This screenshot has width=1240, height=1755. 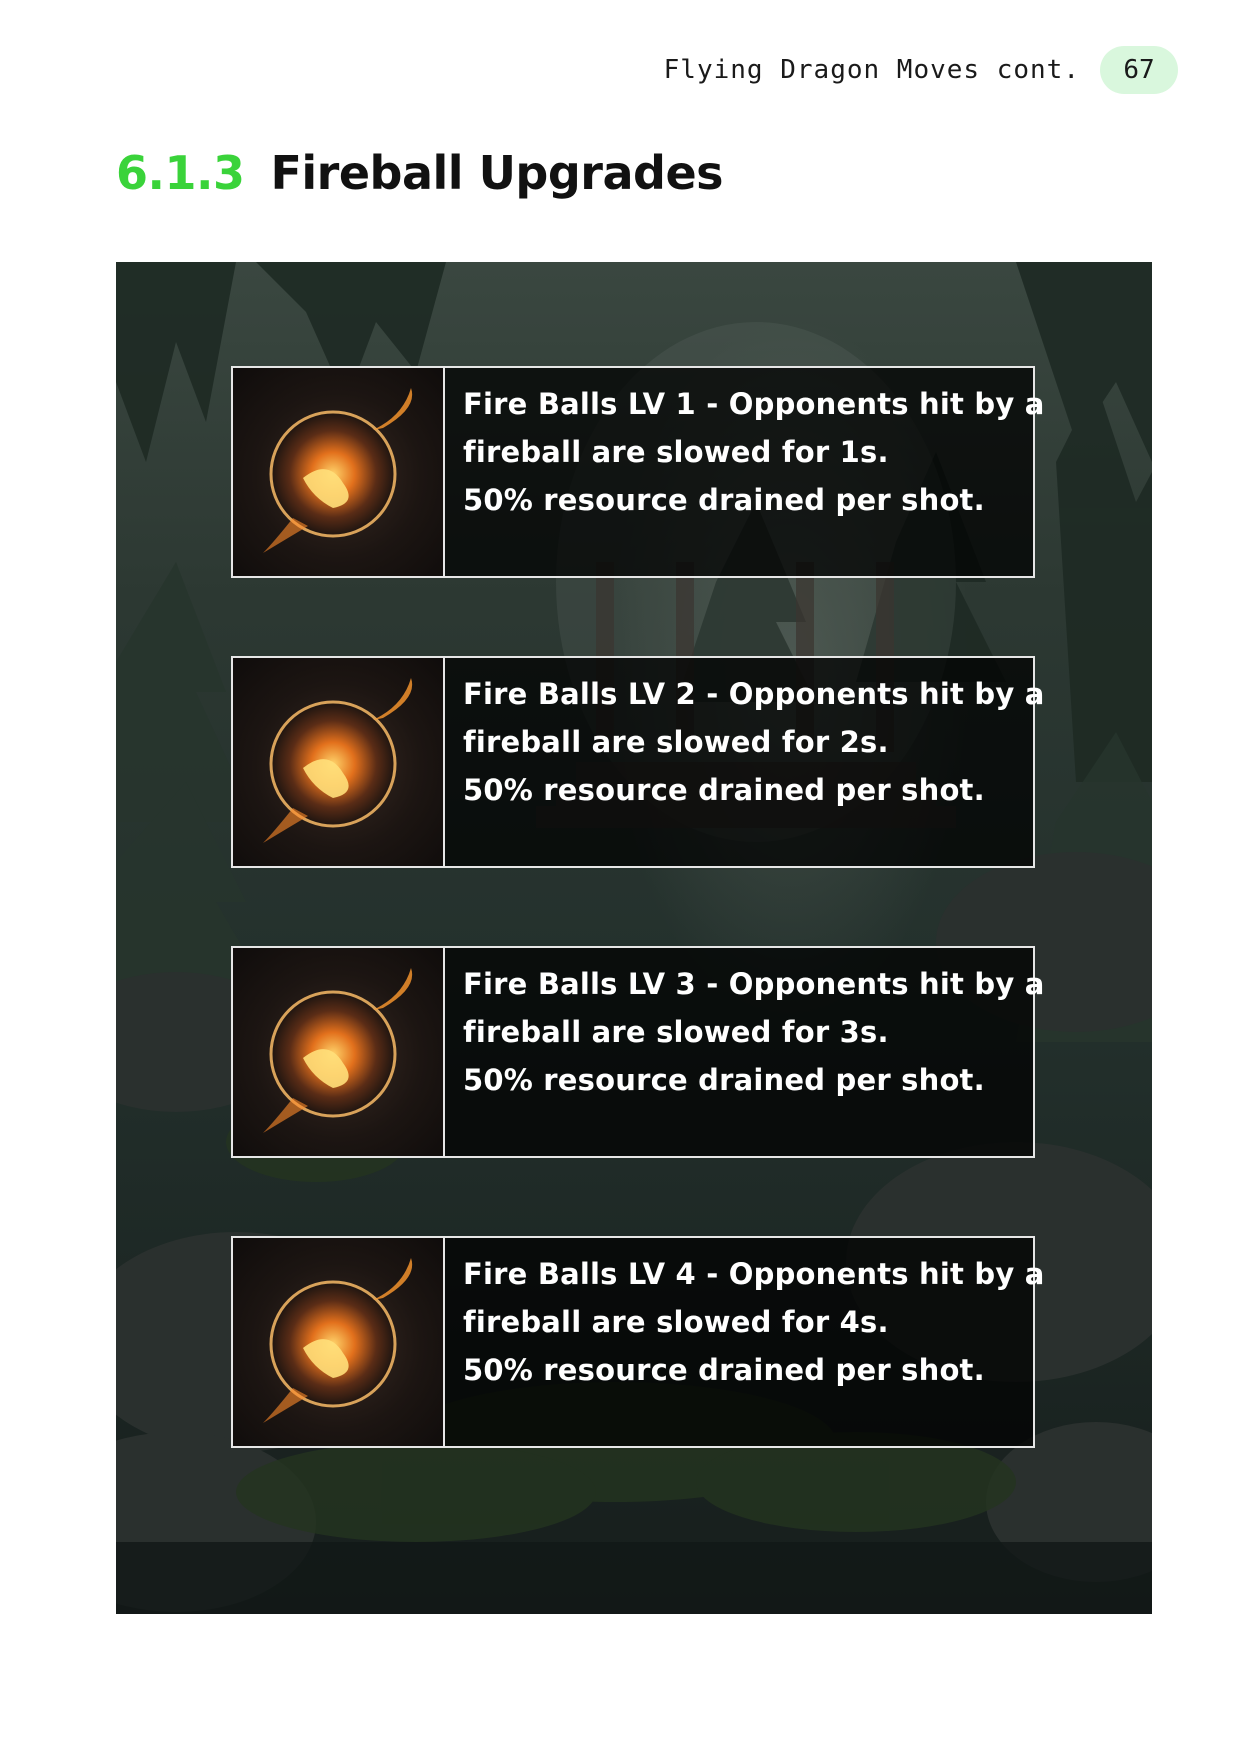 What do you see at coordinates (754, 694) in the screenshot?
I see `upgrade-title-line: Fire Balls LV 2 - Opponents hit by a` at bounding box center [754, 694].